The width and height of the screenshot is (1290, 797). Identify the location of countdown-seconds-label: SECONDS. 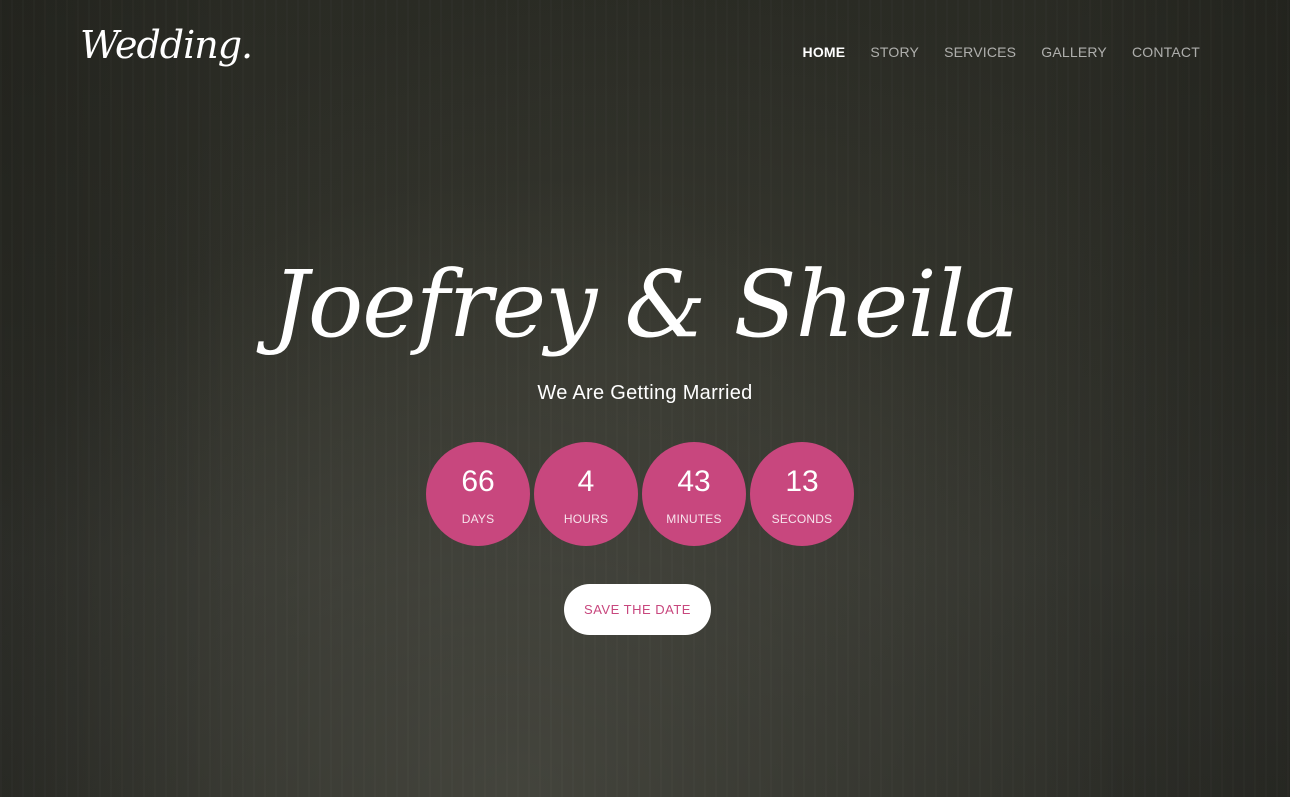
(802, 518).